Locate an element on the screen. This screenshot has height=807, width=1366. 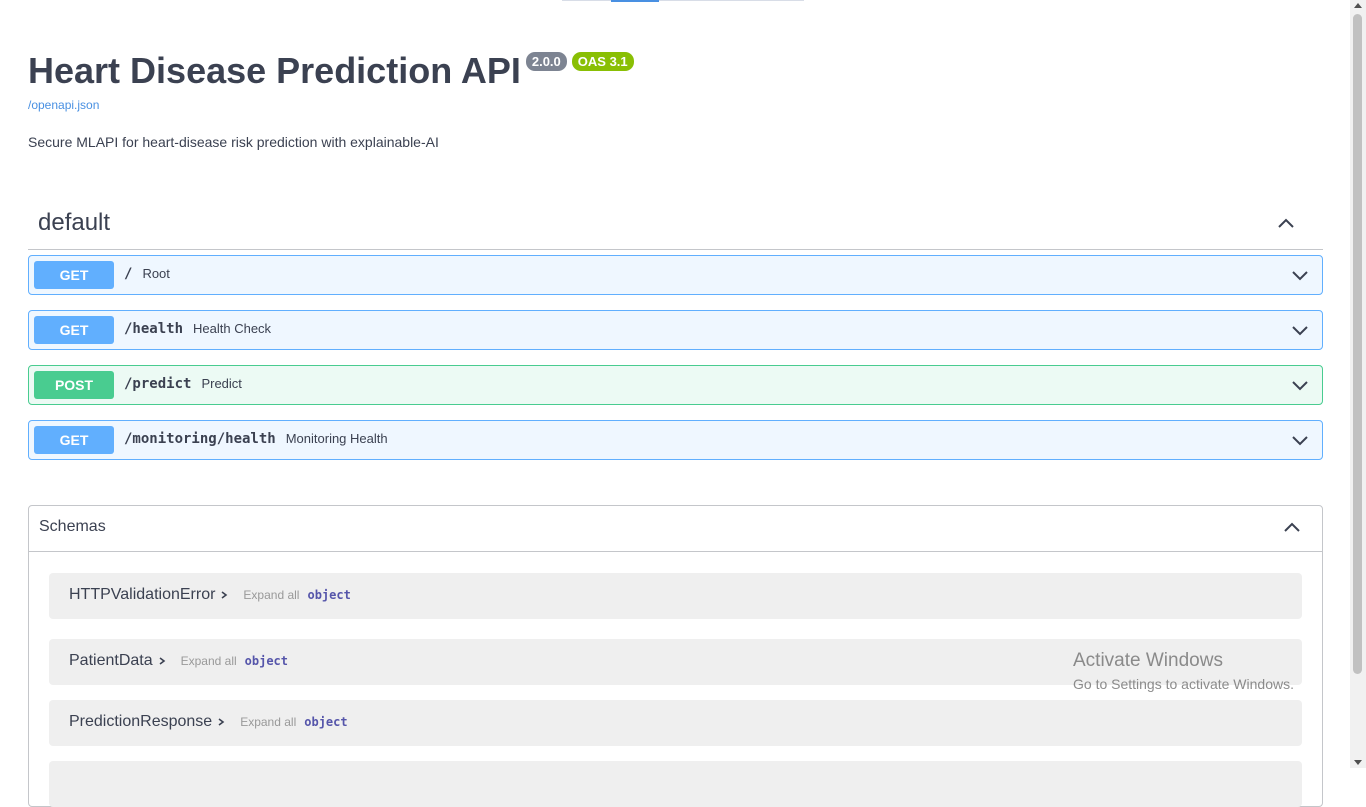
model-name: PredictionResponse is located at coordinates (141, 721).